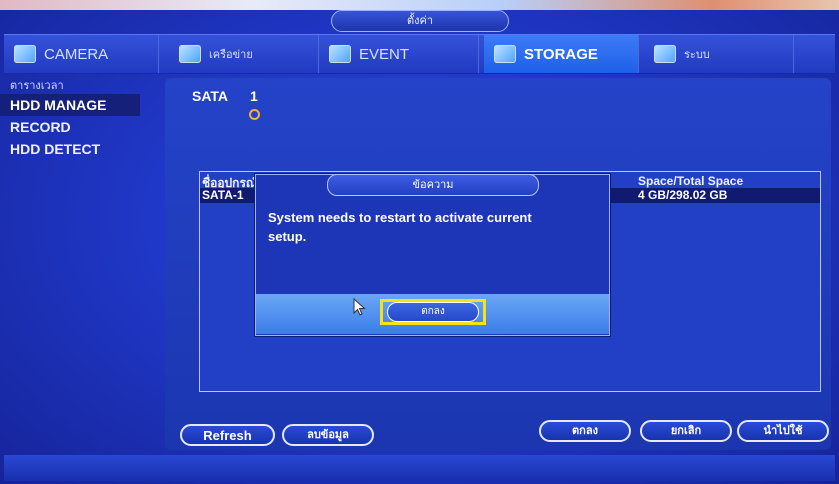 The image size is (839, 484). I want to click on tab-network: เครือข่าย, so click(244, 54).